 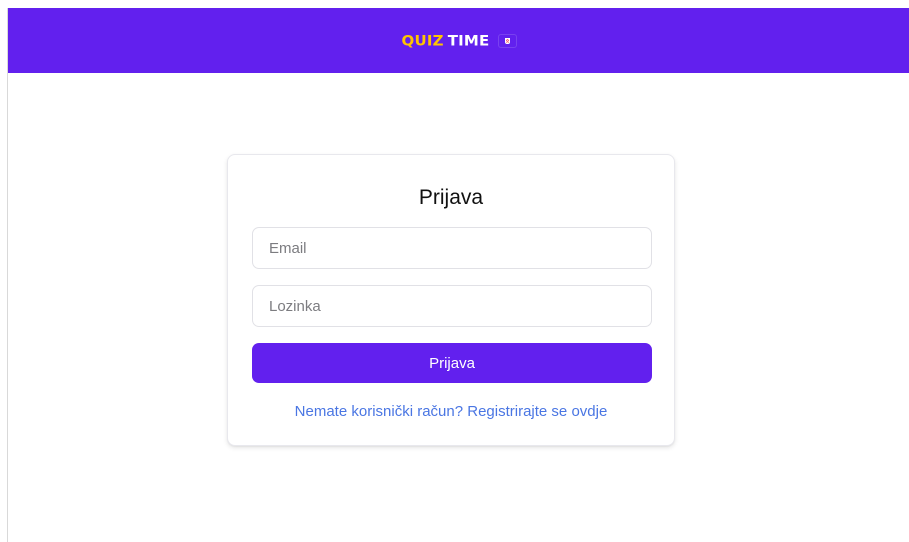 I want to click on logo-time-text: TIME, so click(x=468, y=40).